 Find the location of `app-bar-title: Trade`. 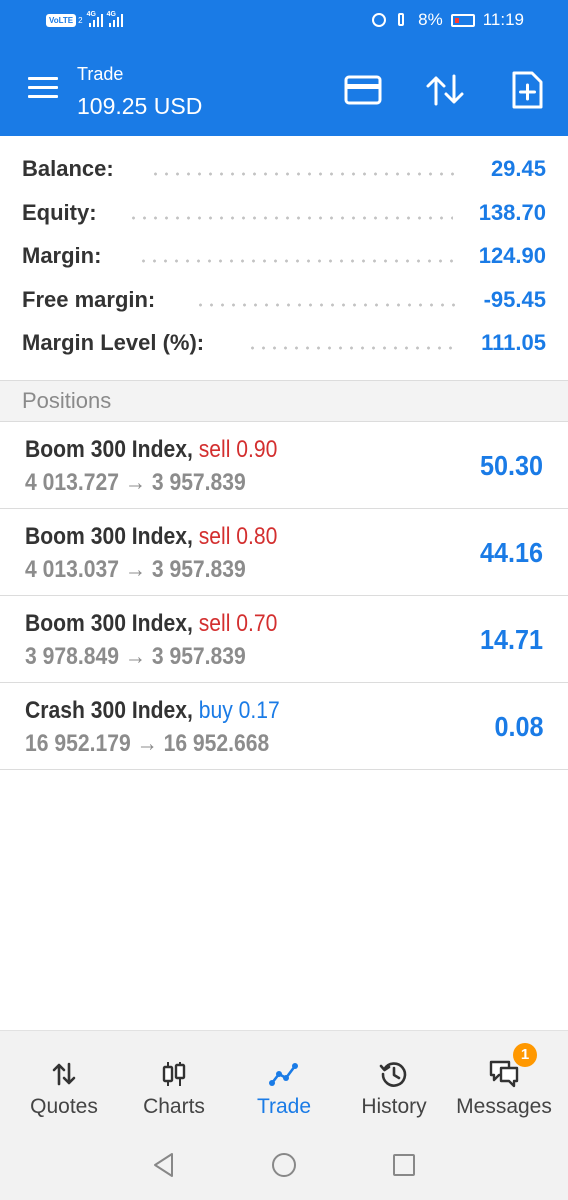

app-bar-title: Trade is located at coordinates (100, 74).